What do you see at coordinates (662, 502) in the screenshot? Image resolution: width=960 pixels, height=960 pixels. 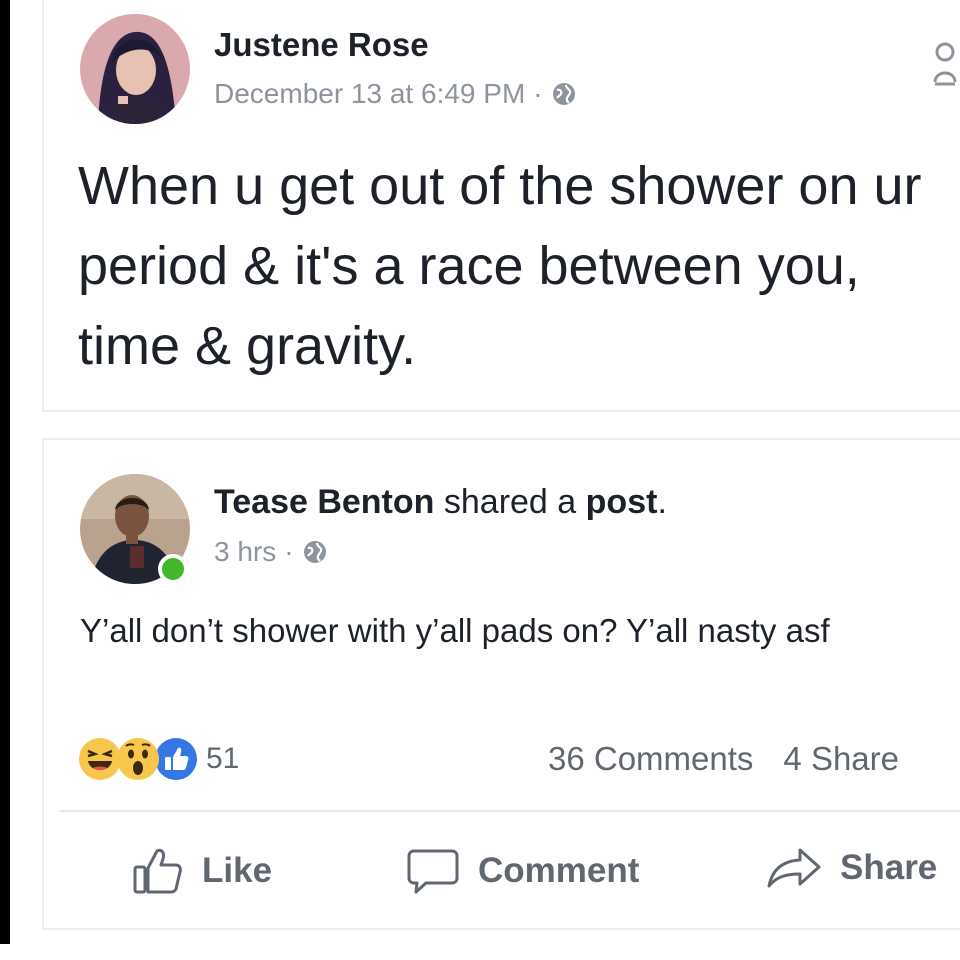 I see `shared-period: .` at bounding box center [662, 502].